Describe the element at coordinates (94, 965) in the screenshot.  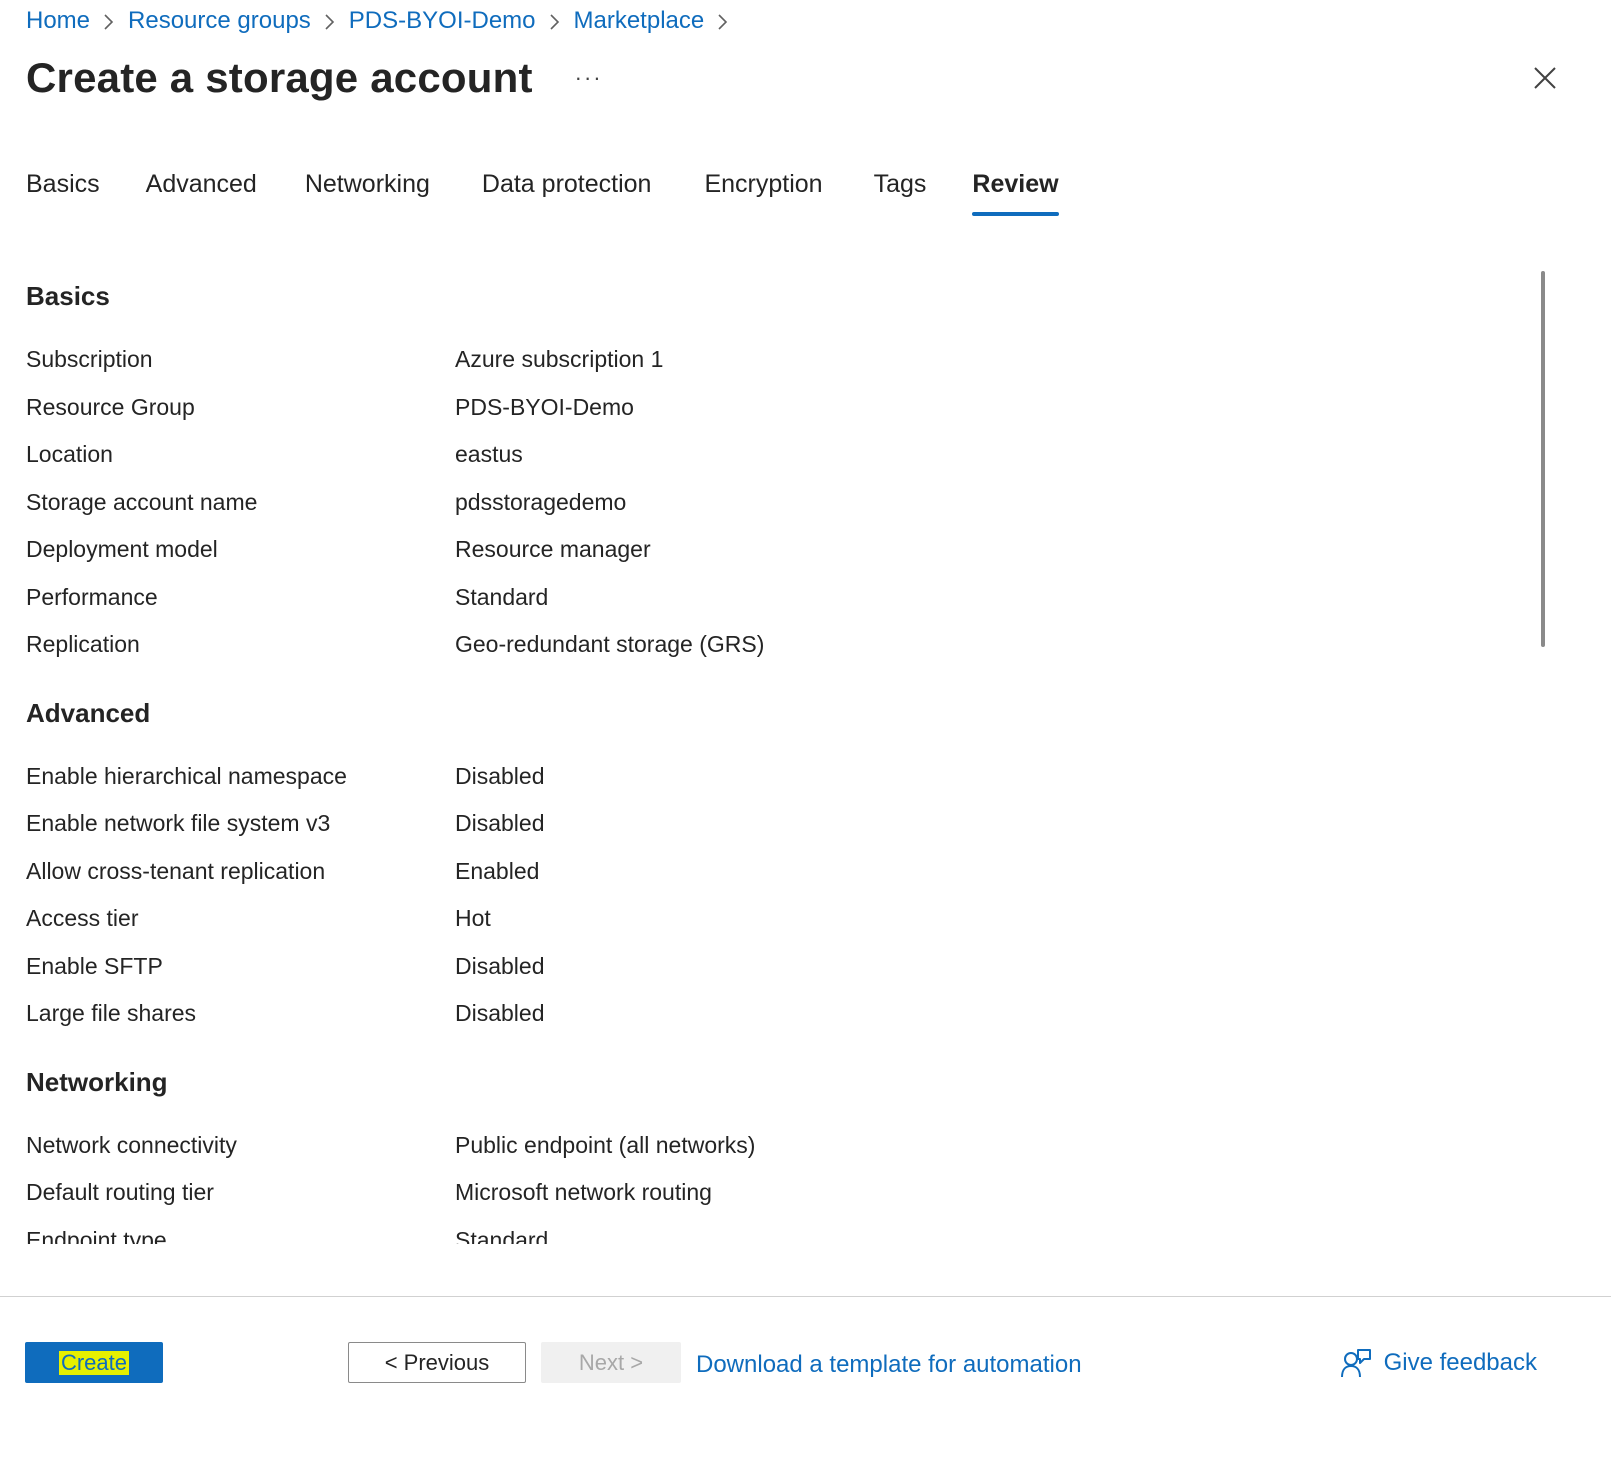
I see `row-label: Enable SFTP` at that location.